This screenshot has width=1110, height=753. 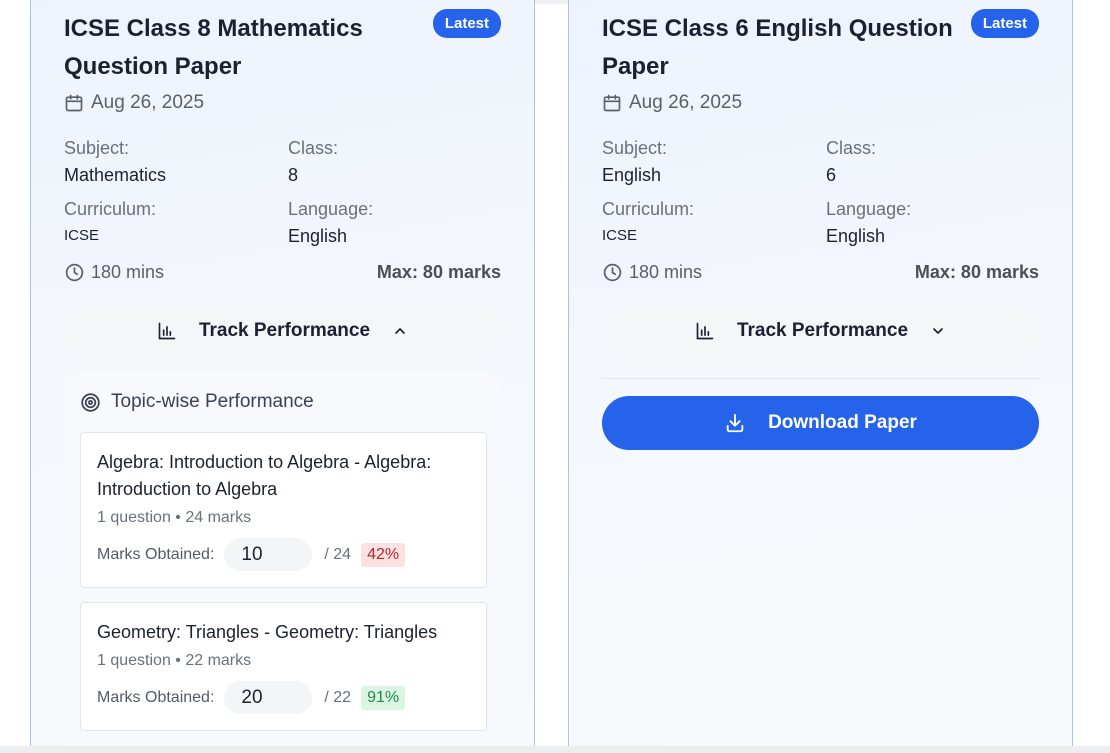 I want to click on class-value: 6, so click(x=831, y=175).